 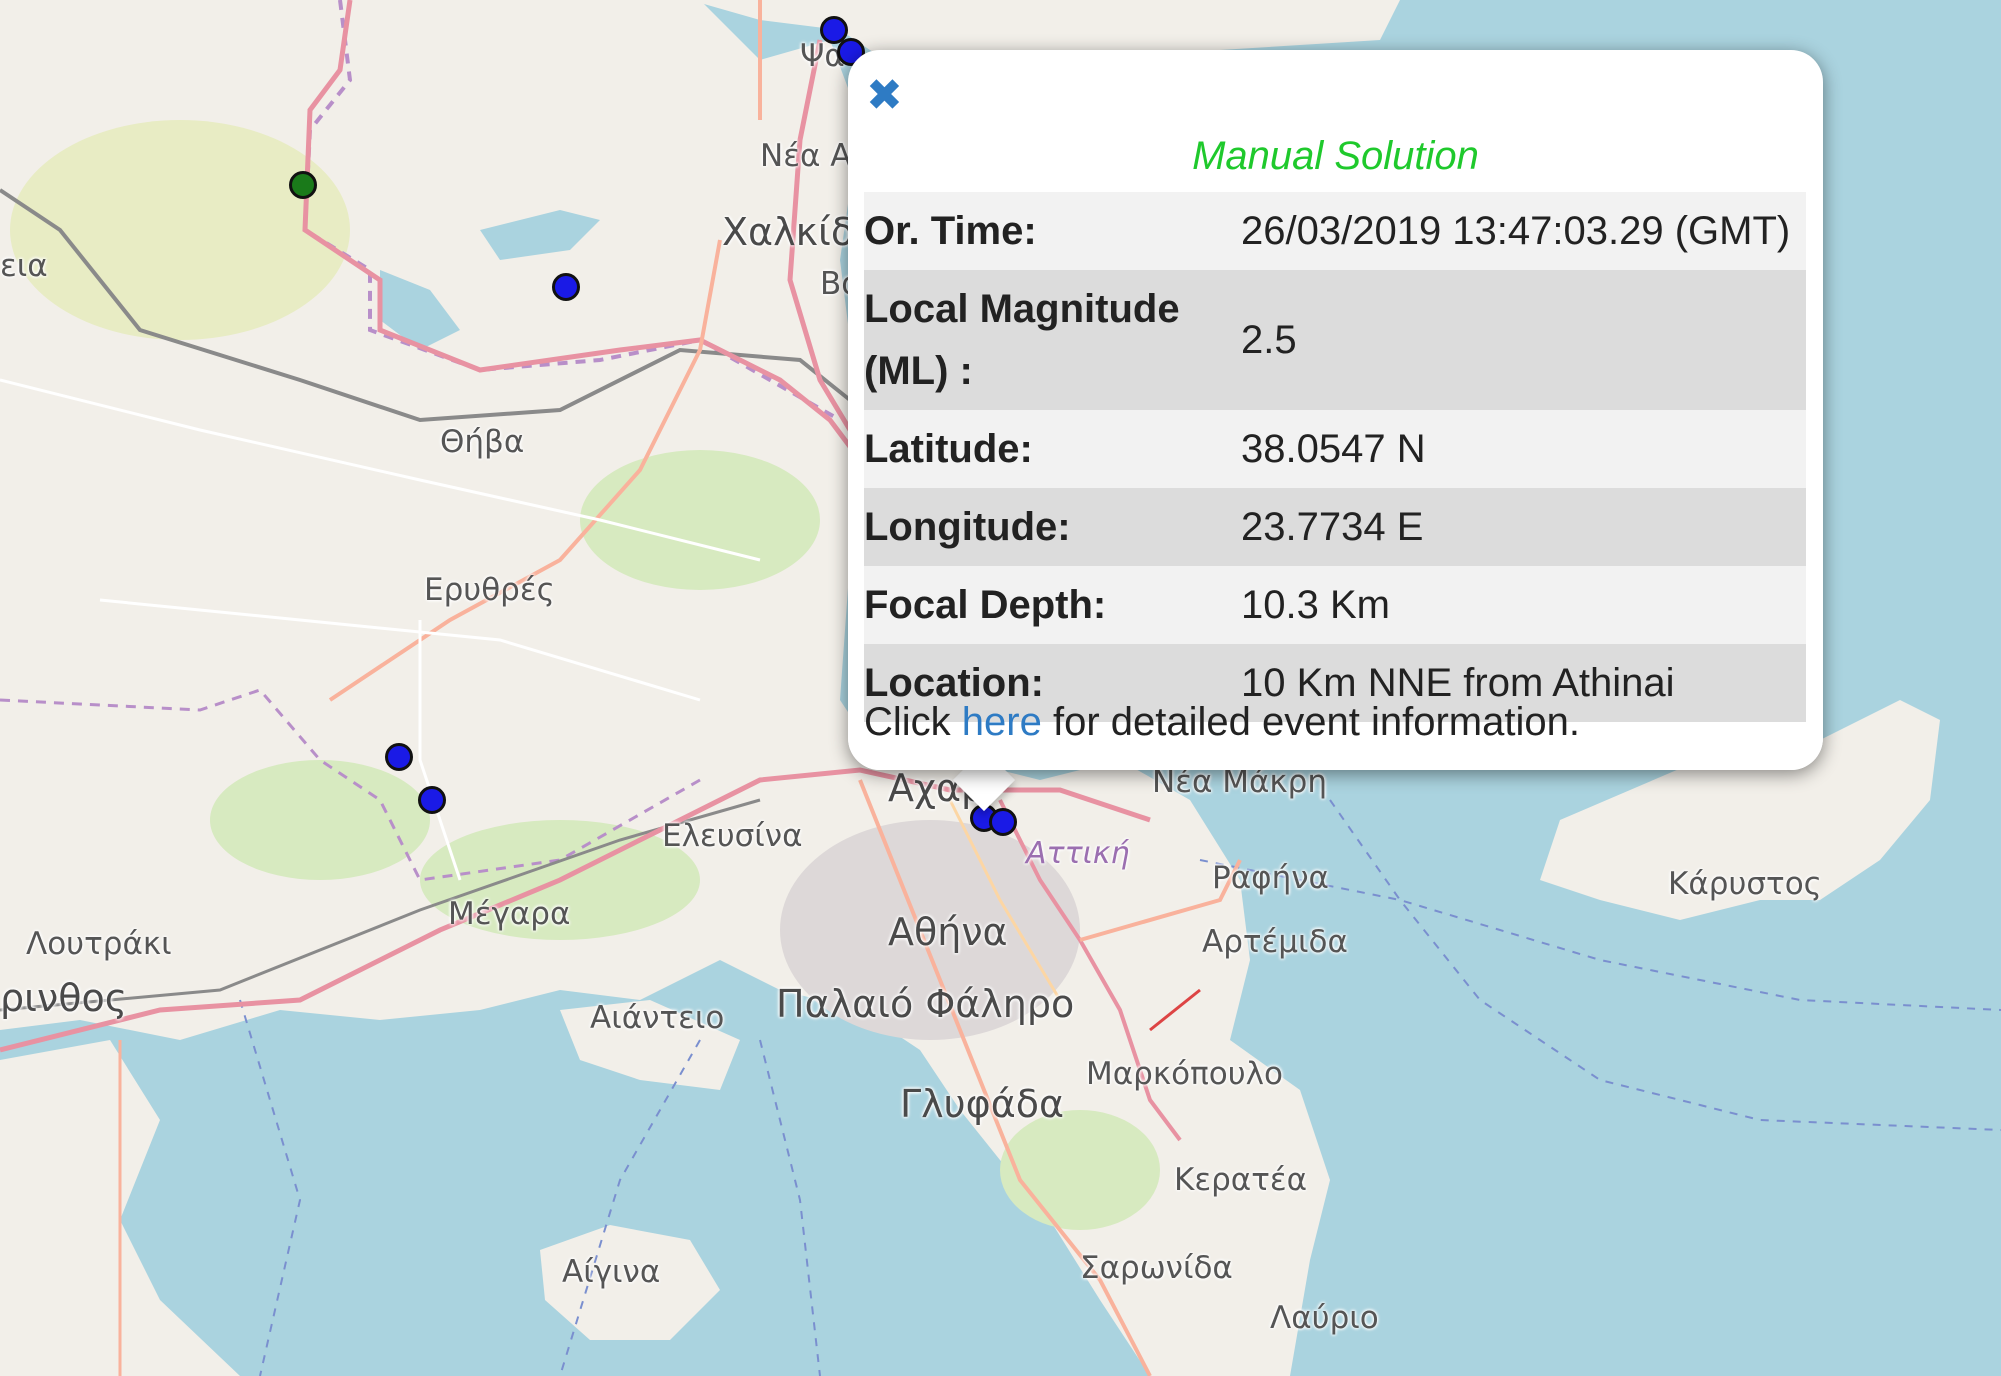 I want to click on origin-time-value: 26/03/2019 13:47:03.29 (GMT), so click(x=1516, y=231).